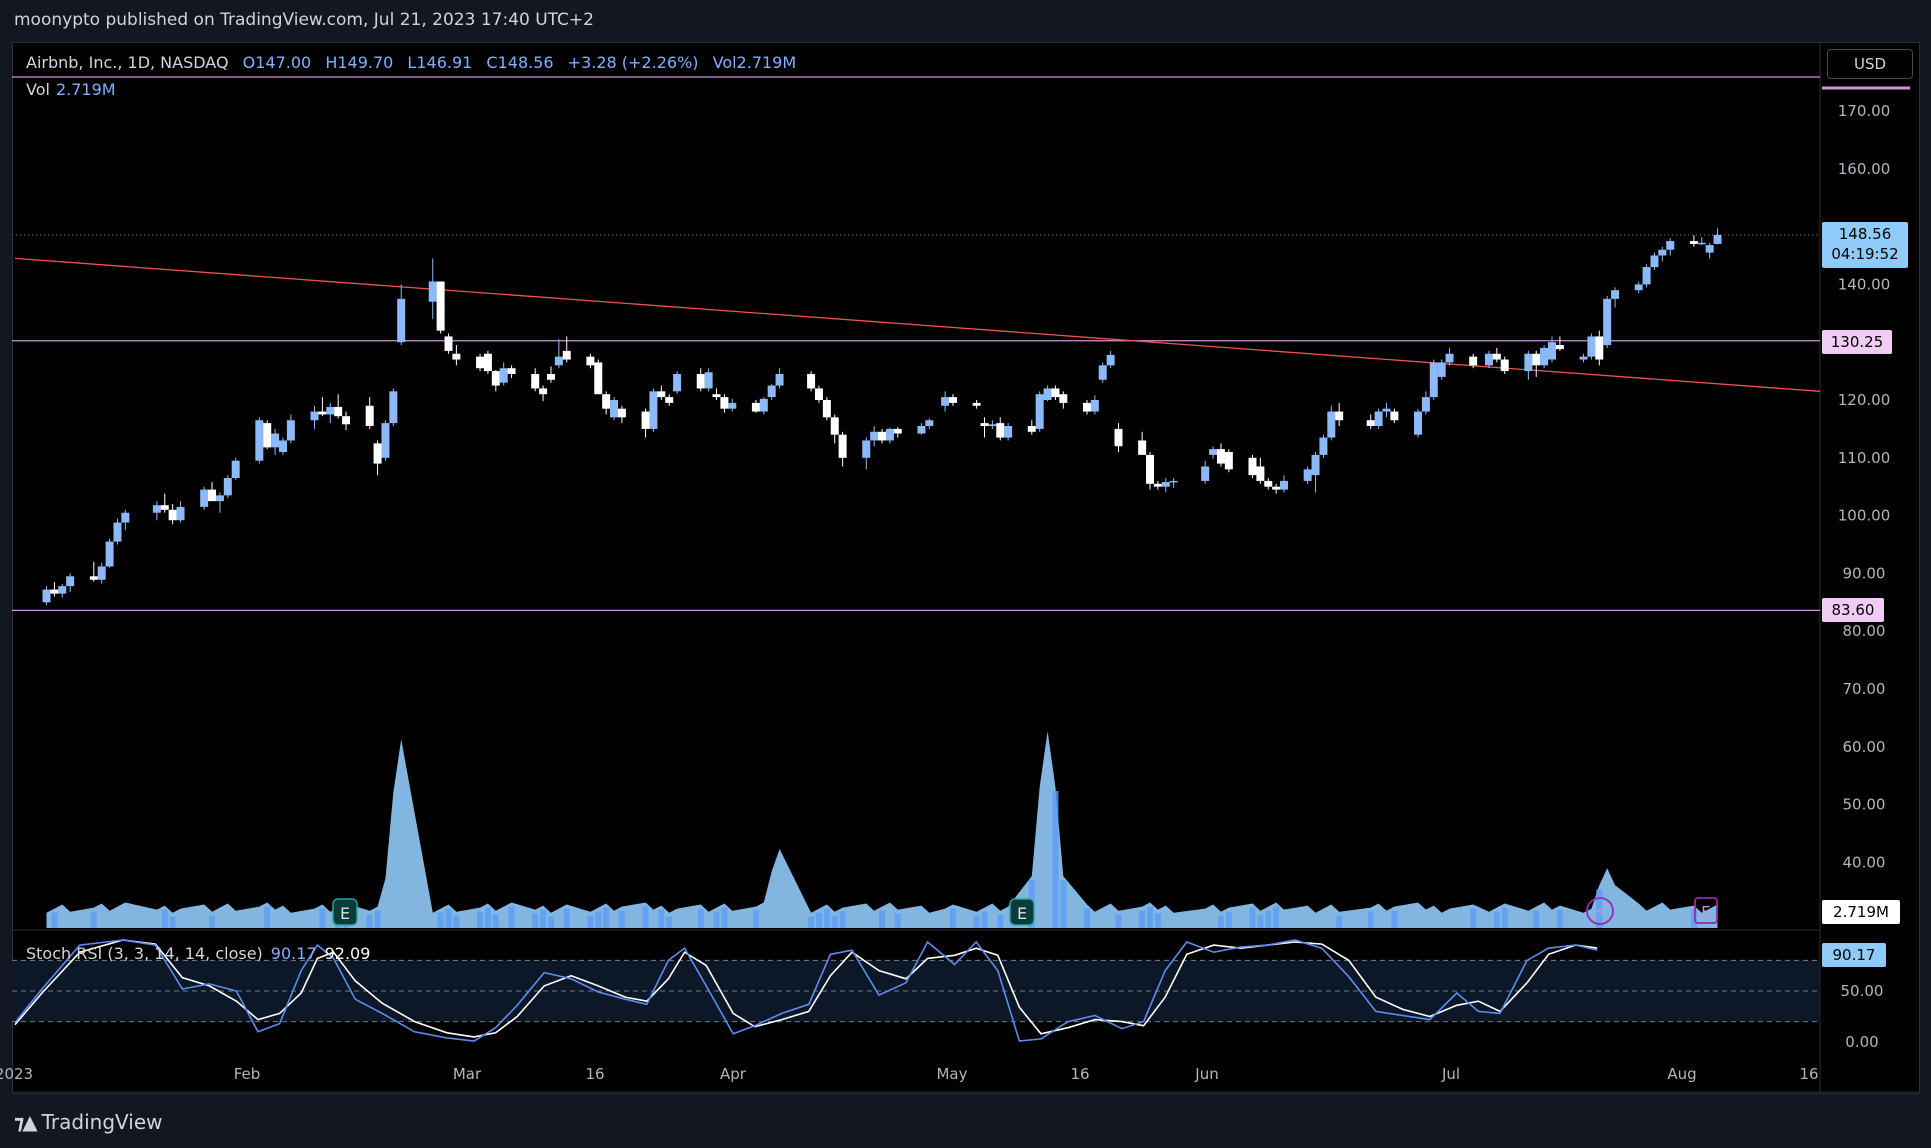 The height and width of the screenshot is (1148, 1931). What do you see at coordinates (440, 62) in the screenshot?
I see `low-value: L146.91` at bounding box center [440, 62].